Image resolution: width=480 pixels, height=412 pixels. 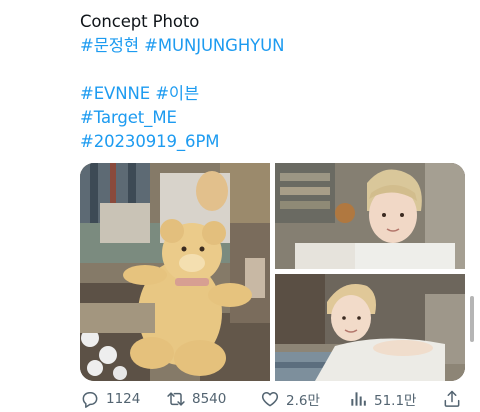 I want to click on share-button, so click(x=455, y=399).